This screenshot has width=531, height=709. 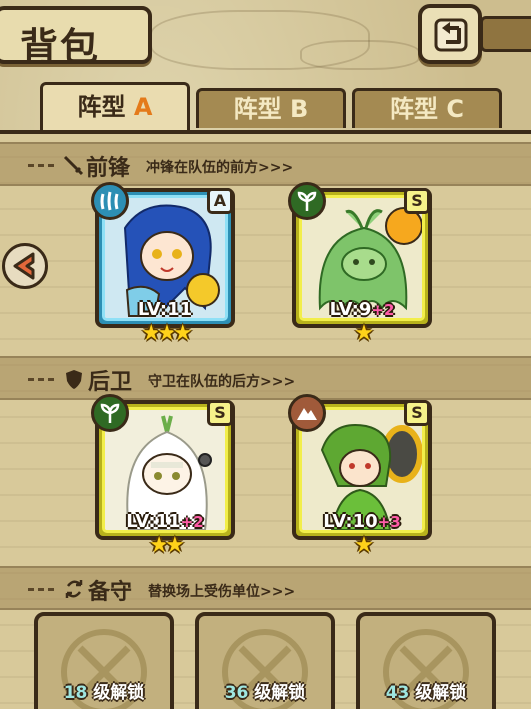 What do you see at coordinates (236, 693) in the screenshot?
I see `unlock-level: 36` at bounding box center [236, 693].